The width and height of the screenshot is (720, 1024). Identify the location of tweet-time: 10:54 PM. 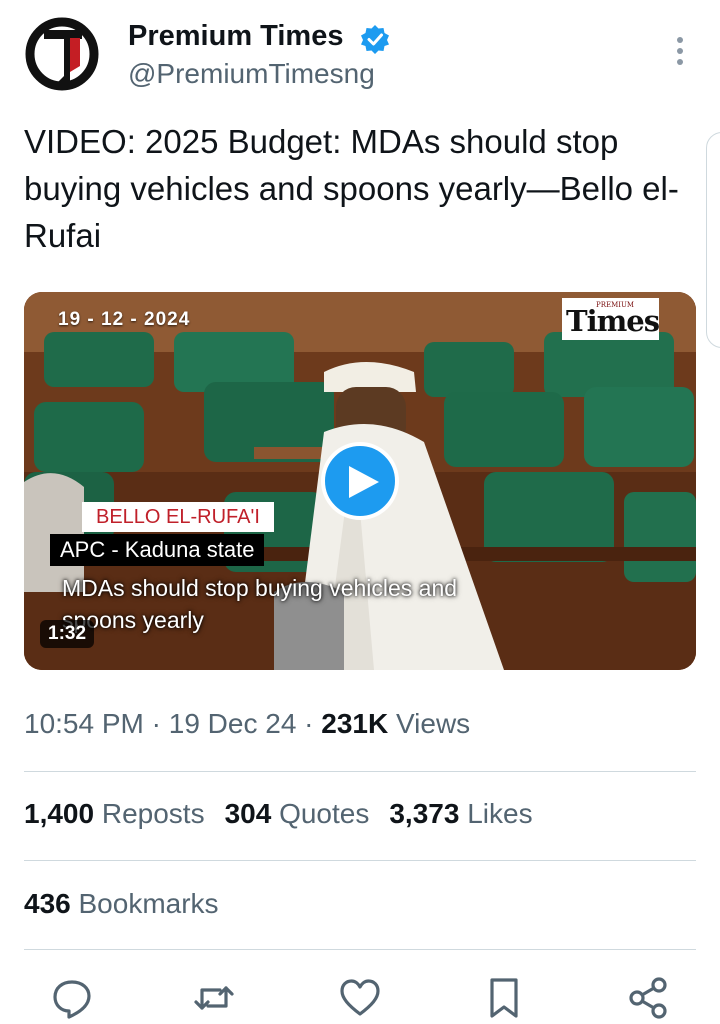
(84, 723).